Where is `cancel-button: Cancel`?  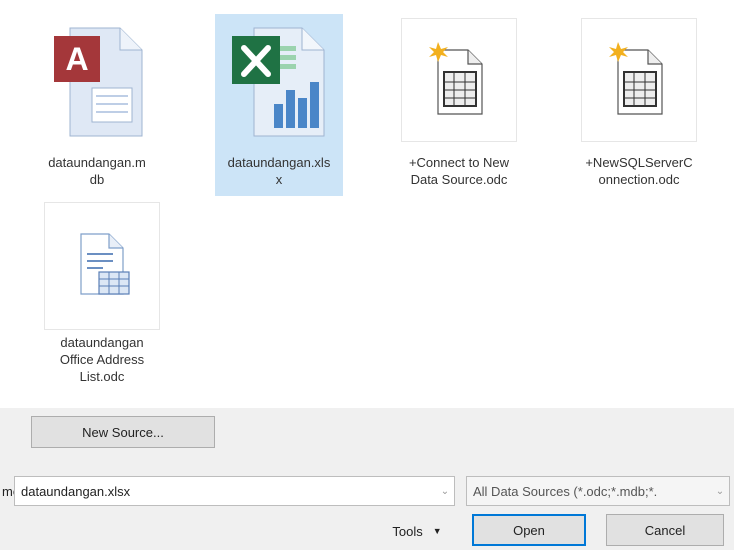
cancel-button: Cancel is located at coordinates (665, 530).